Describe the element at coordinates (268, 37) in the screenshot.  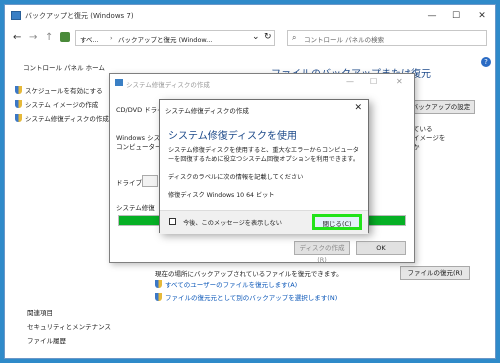
I see `refresh-icon: ↻` at that location.